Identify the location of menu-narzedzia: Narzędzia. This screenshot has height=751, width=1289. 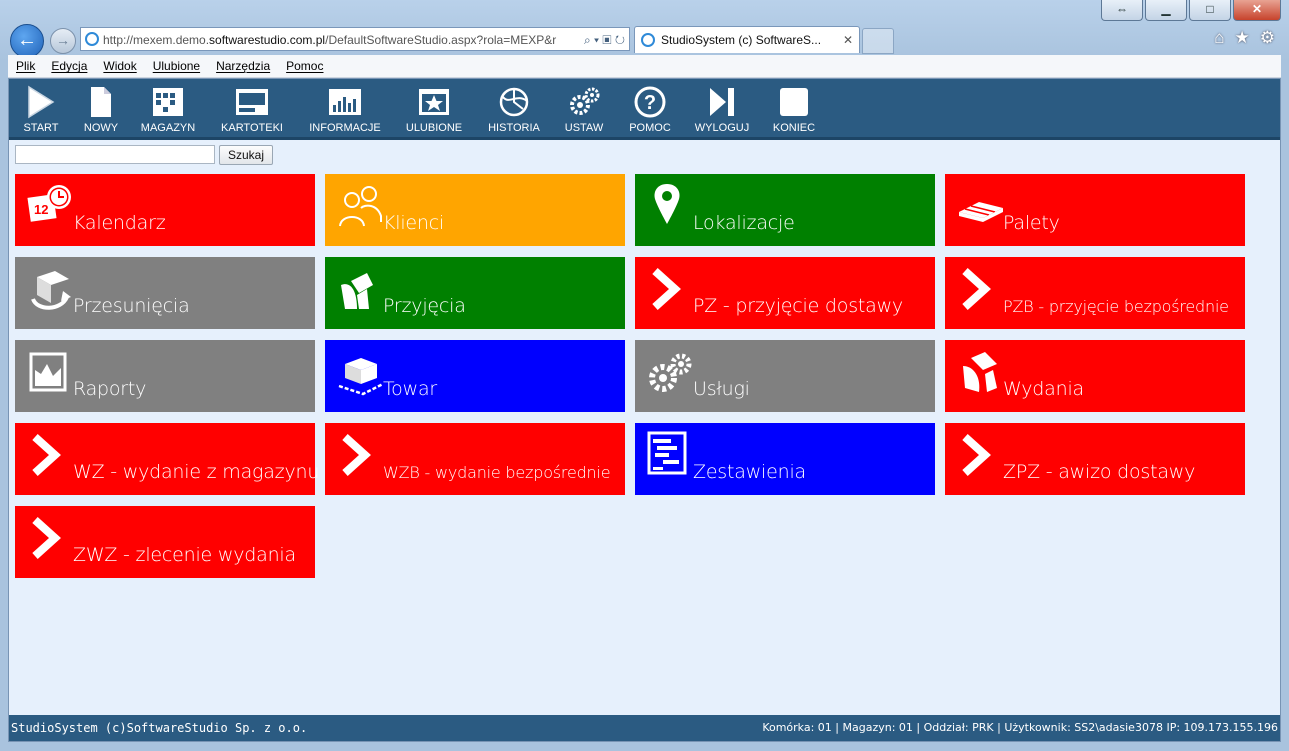
(243, 66).